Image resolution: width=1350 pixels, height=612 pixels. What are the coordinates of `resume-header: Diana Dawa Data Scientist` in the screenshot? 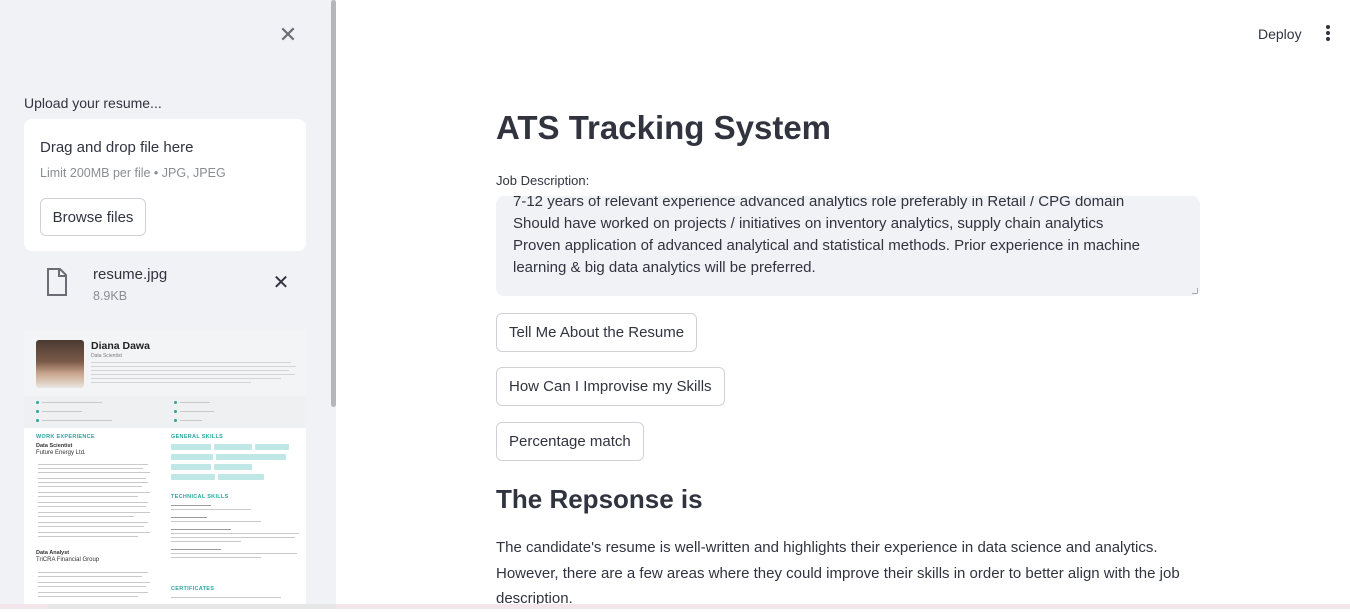 It's located at (165, 363).